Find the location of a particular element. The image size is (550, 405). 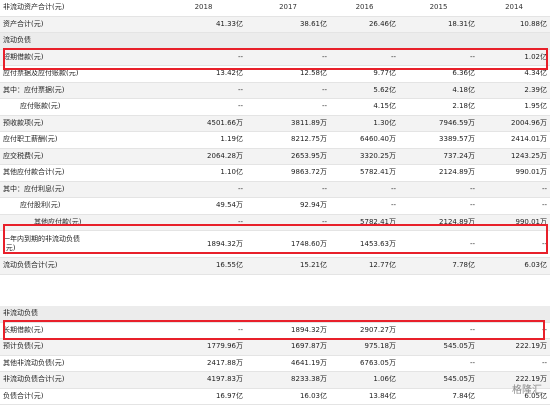

value-cell: 13.42亿 is located at coordinates (203, 74).